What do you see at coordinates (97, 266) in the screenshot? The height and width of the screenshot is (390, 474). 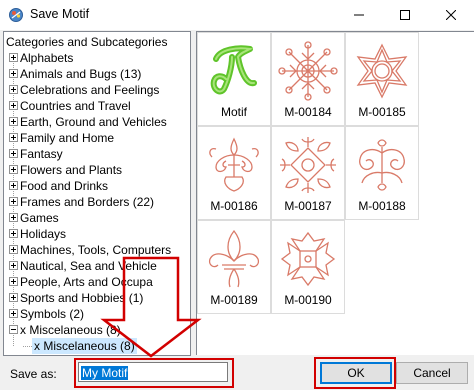 I see `tree-item-nautical: Nautical, Sea and Vehicle` at bounding box center [97, 266].